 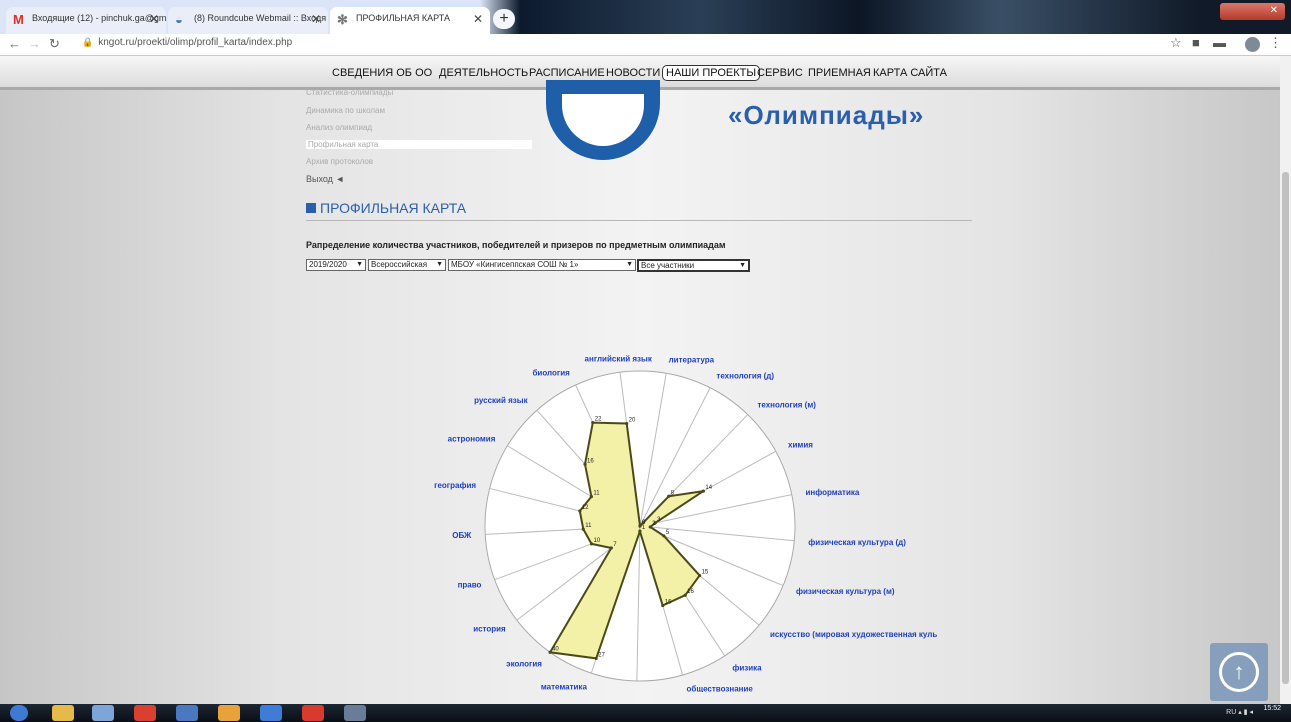 I want to click on page-scrollbar, so click(x=1285, y=380).